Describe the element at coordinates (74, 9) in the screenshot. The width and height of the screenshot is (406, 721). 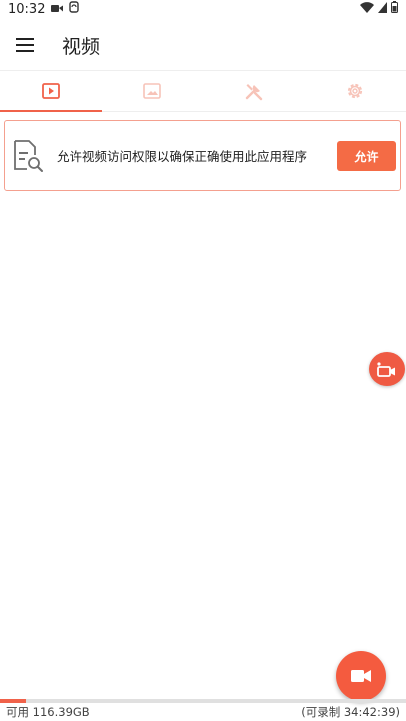
I see `app-status-icon` at that location.